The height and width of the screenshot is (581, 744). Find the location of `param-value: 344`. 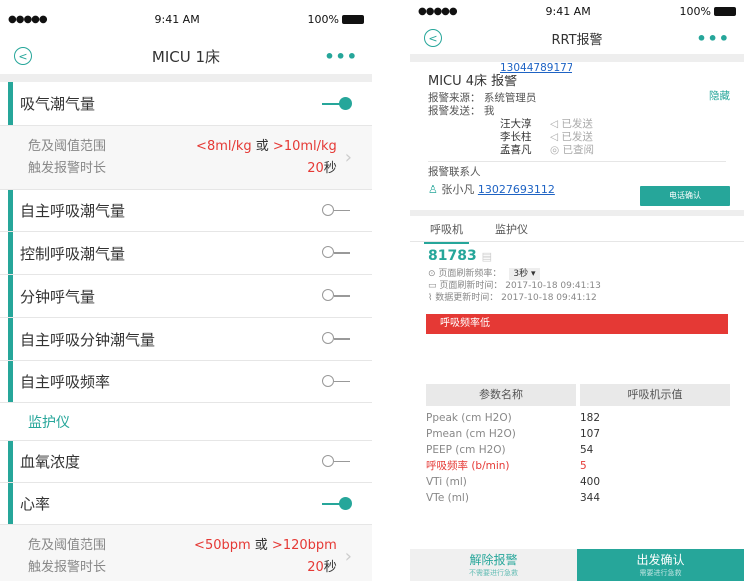

param-value: 344 is located at coordinates (590, 498).